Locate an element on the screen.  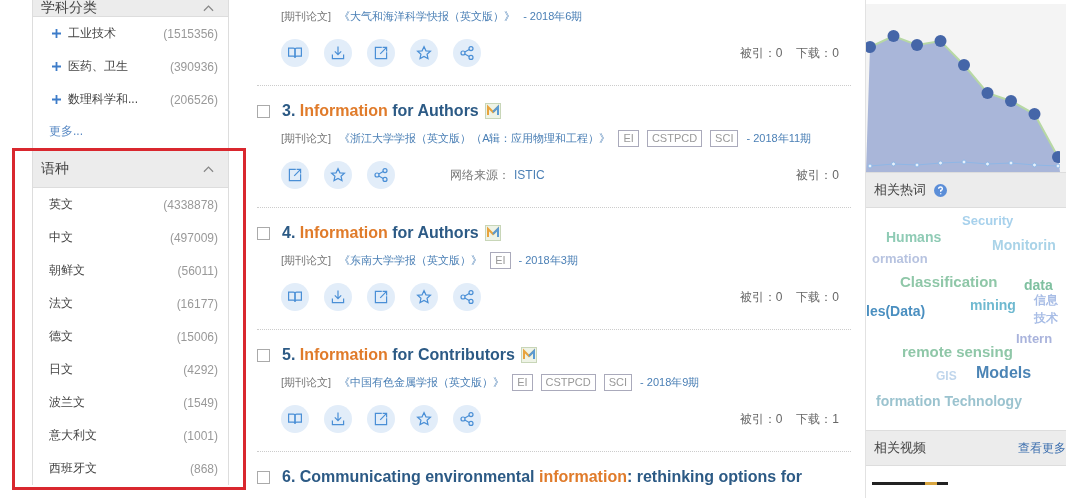
facet-item: 日文 is located at coordinates (61, 369).